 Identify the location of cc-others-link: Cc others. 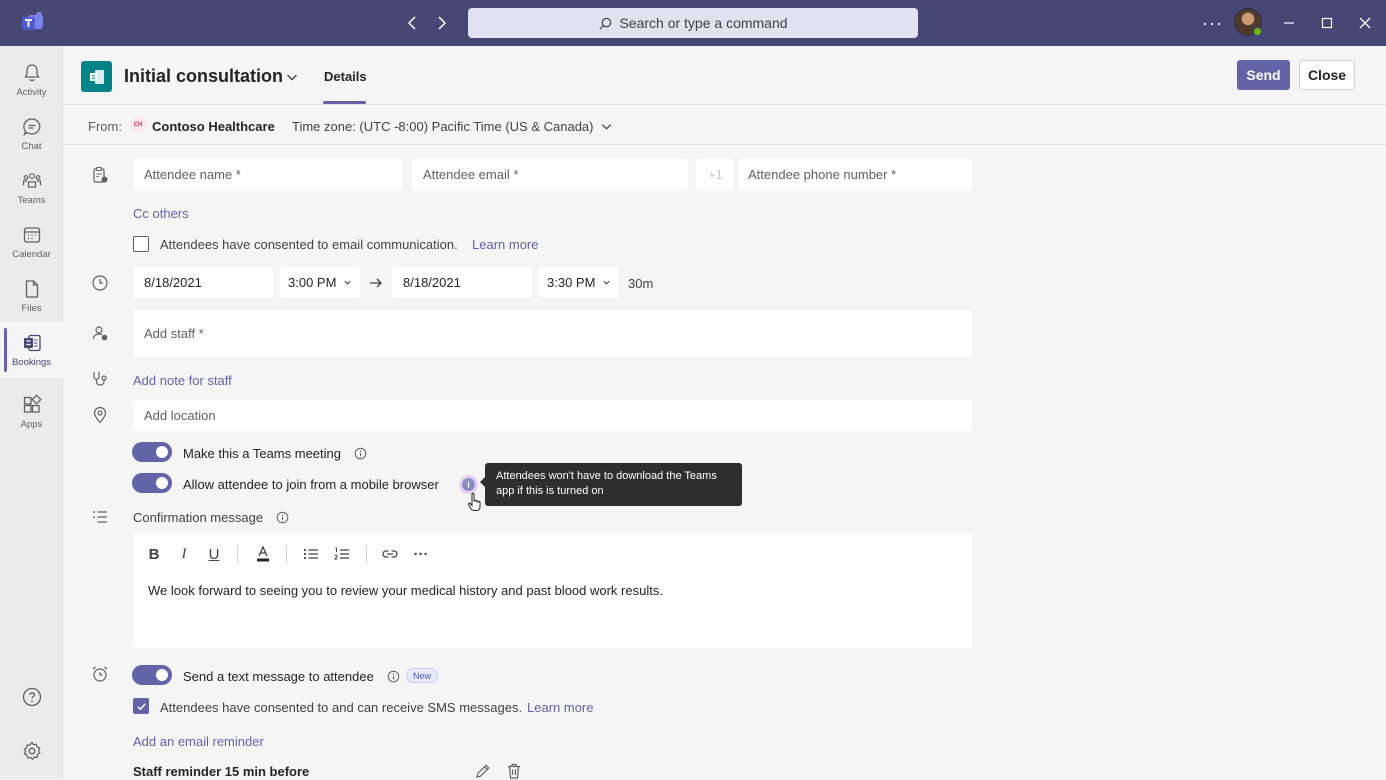
(161, 213).